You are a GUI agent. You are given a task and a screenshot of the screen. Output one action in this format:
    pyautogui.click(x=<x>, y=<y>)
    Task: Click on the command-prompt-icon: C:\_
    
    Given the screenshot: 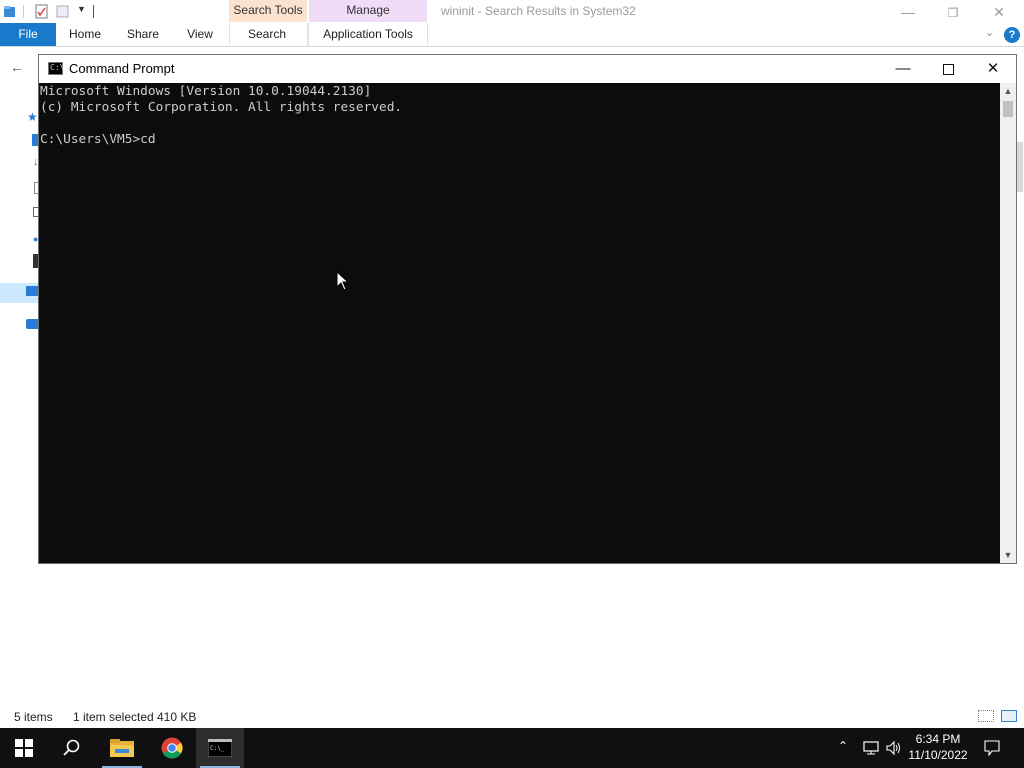 What is the action you would take?
    pyautogui.click(x=220, y=748)
    